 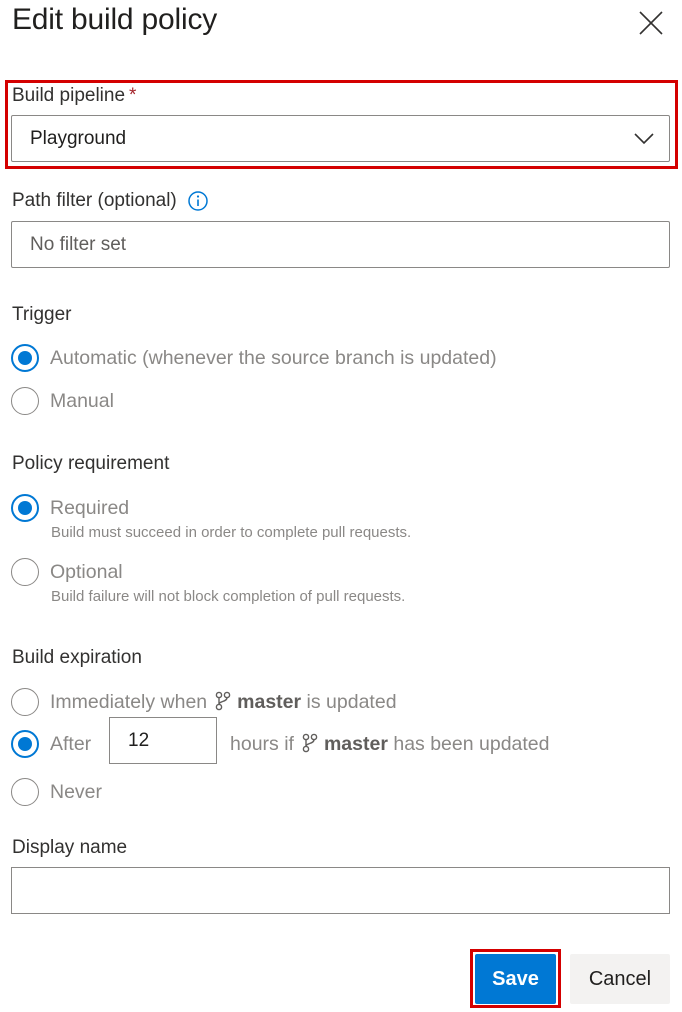 I want to click on policy-required-radio, so click(x=25, y=508).